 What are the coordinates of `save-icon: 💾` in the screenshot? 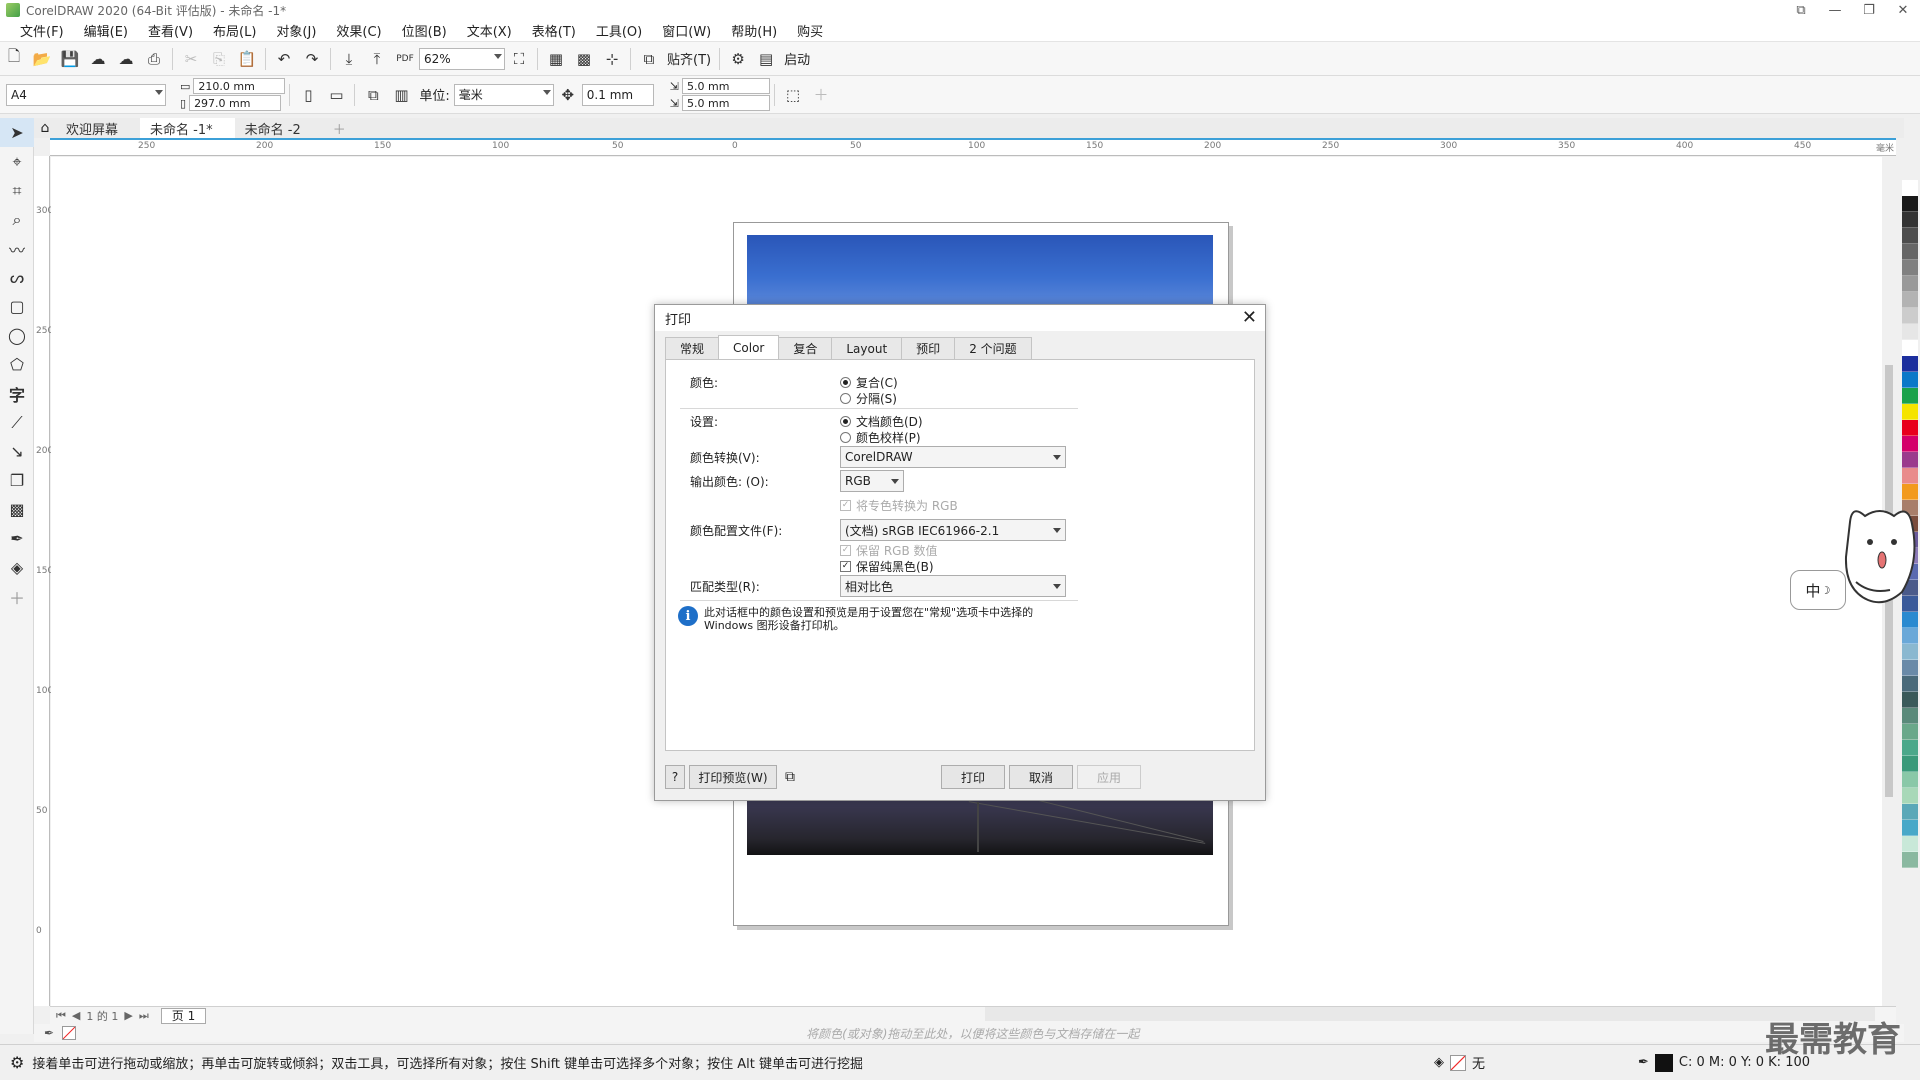 It's located at (70, 59).